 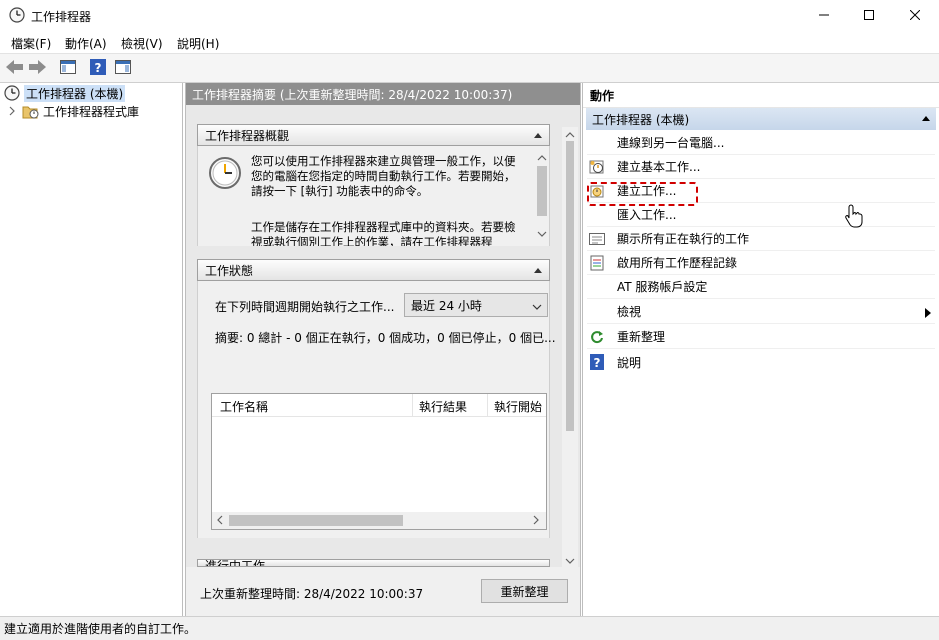 I want to click on menu-bar: 檔案(F) 動作(A) 檢視(V) 說明(H), so click(x=469, y=42).